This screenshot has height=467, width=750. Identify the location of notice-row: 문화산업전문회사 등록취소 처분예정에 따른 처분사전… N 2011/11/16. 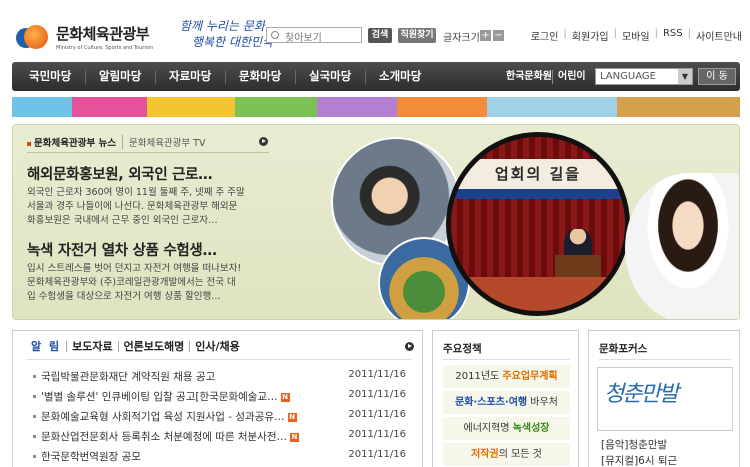
(221, 437).